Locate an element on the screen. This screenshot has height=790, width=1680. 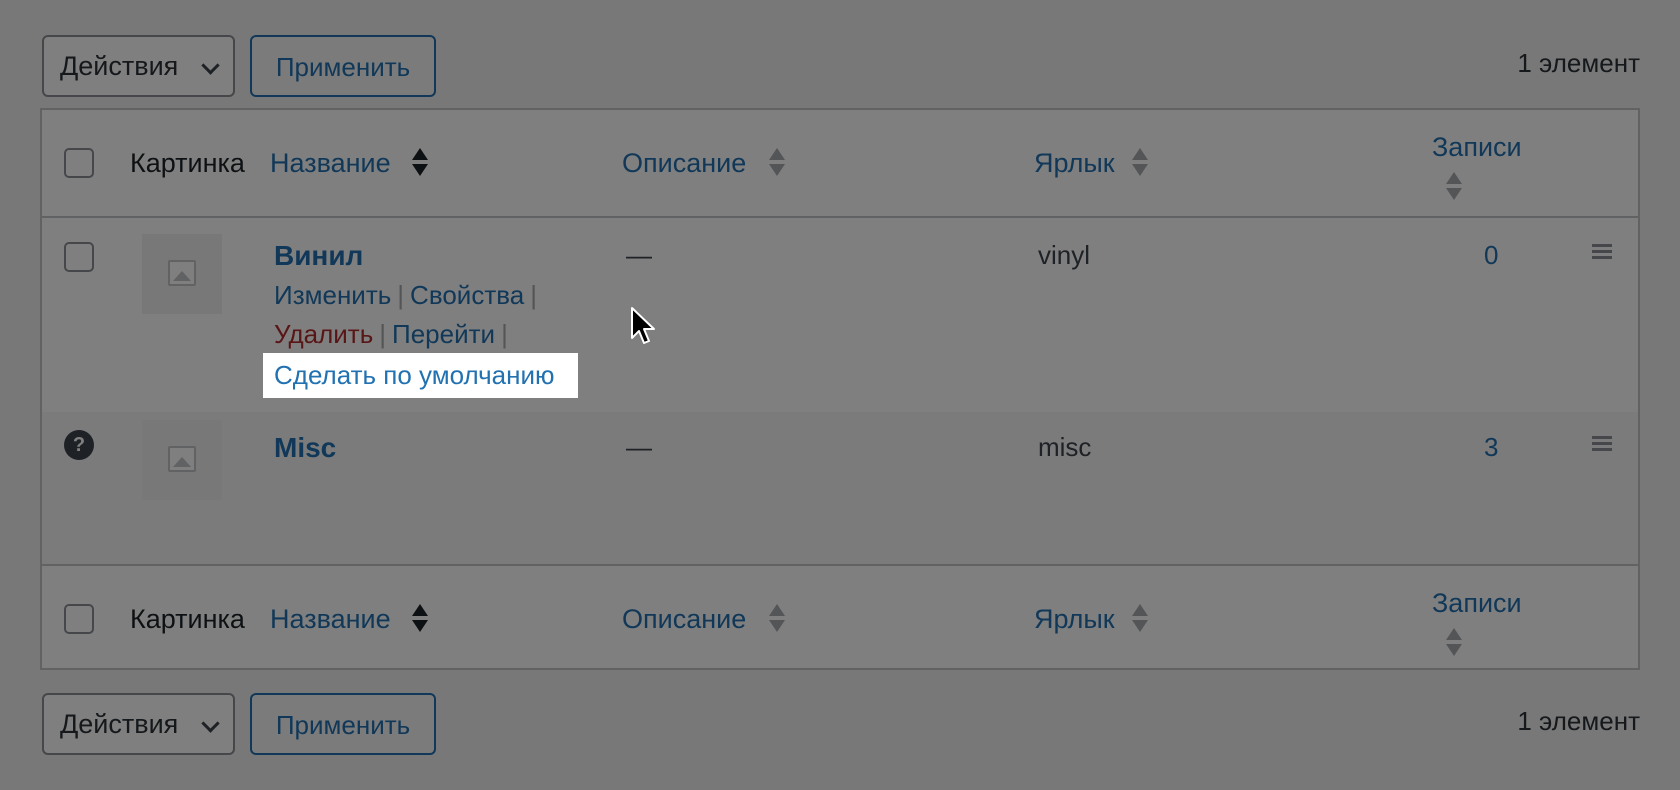
select-all-checkbox is located at coordinates (79, 163).